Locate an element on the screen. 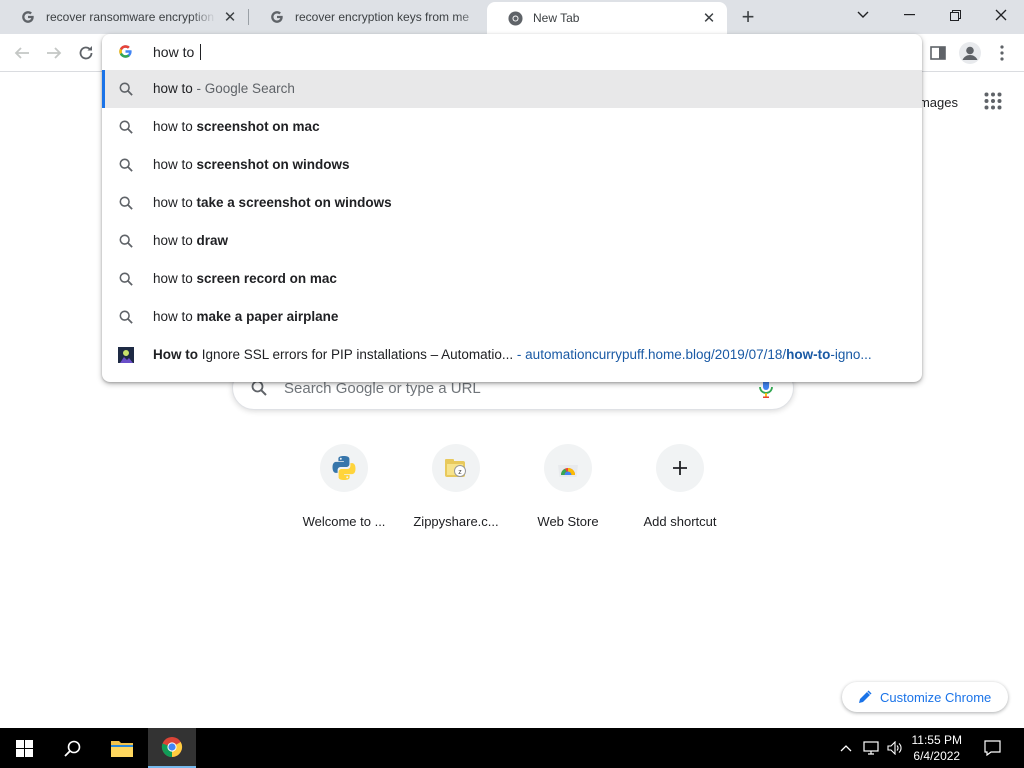  folder-icon is located at coordinates (122, 749).